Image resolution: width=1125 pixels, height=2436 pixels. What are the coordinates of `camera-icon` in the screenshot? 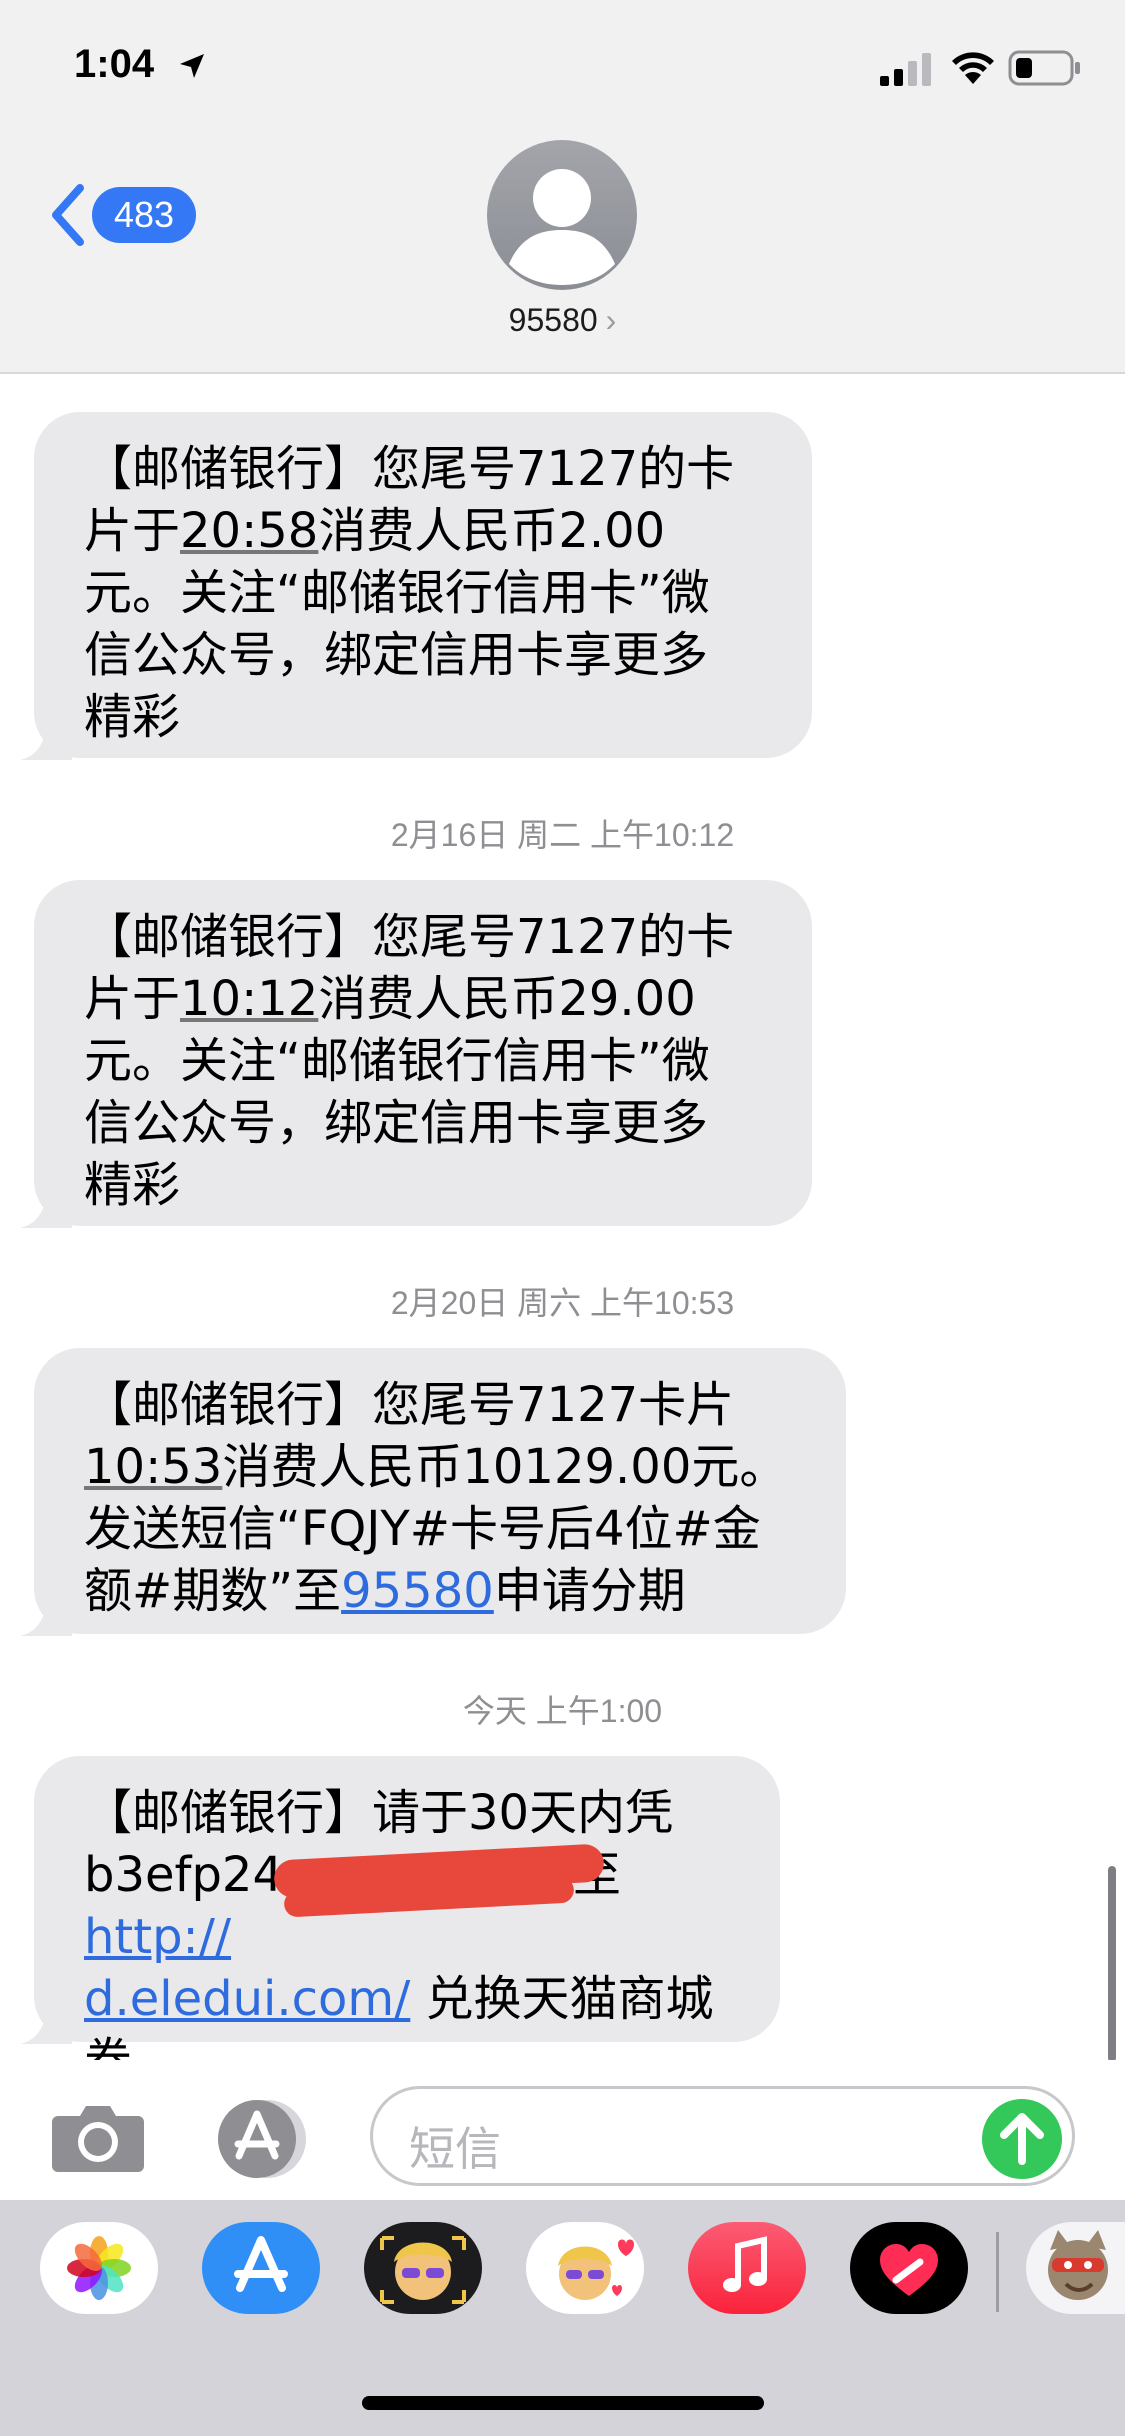 It's located at (98, 2137).